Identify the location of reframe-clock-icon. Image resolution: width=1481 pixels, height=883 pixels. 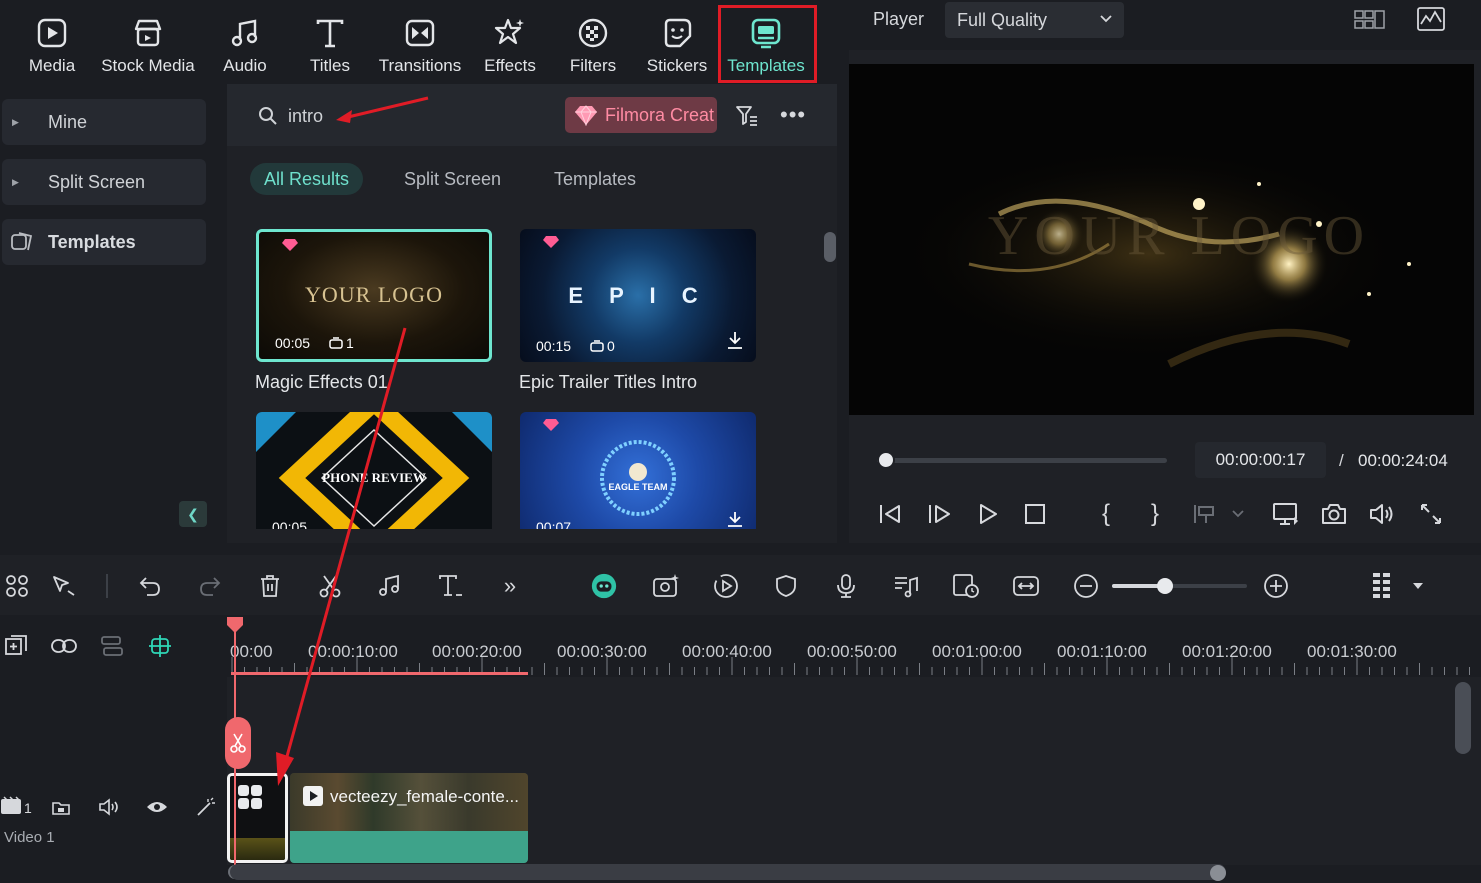
(966, 586).